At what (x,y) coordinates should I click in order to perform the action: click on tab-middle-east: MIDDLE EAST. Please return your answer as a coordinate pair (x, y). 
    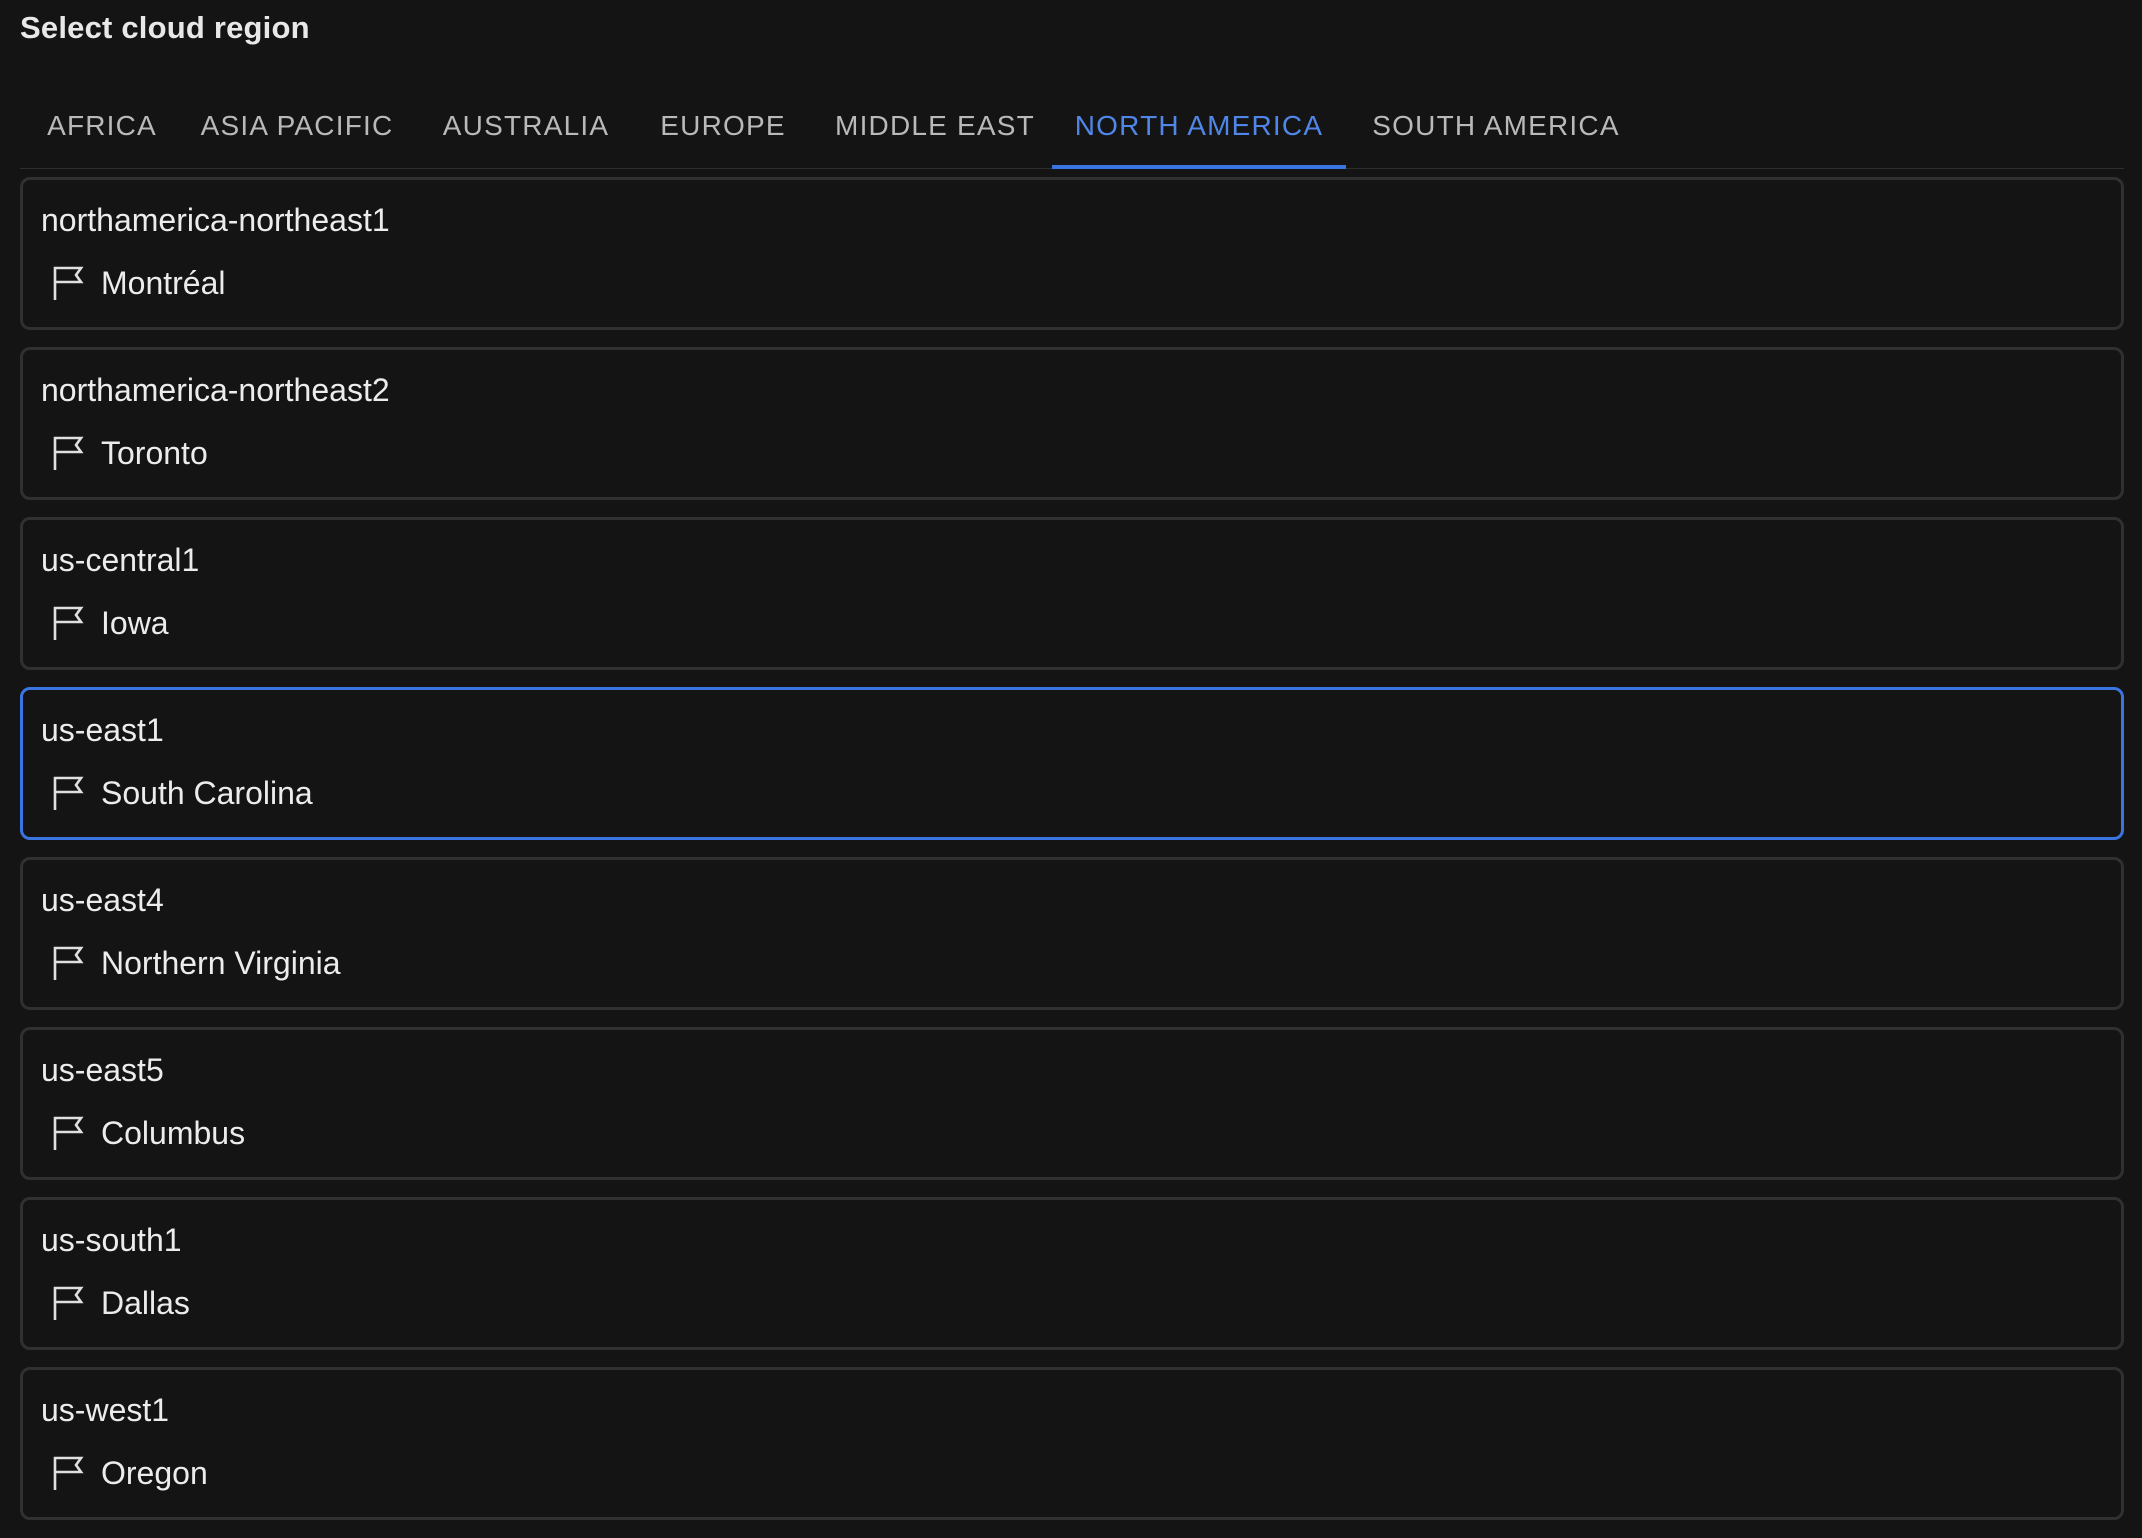
    Looking at the image, I should click on (934, 126).